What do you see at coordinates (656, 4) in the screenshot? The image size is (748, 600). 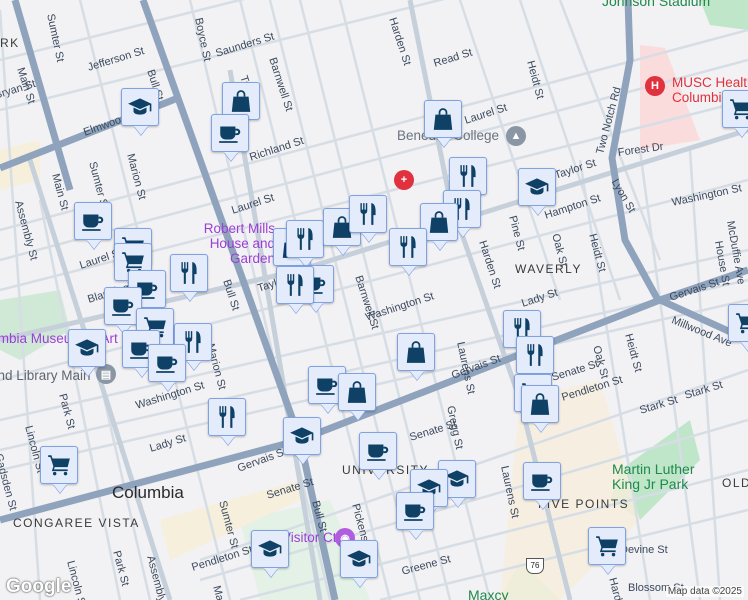 I see `poi-stadium: Johnson Stadium` at bounding box center [656, 4].